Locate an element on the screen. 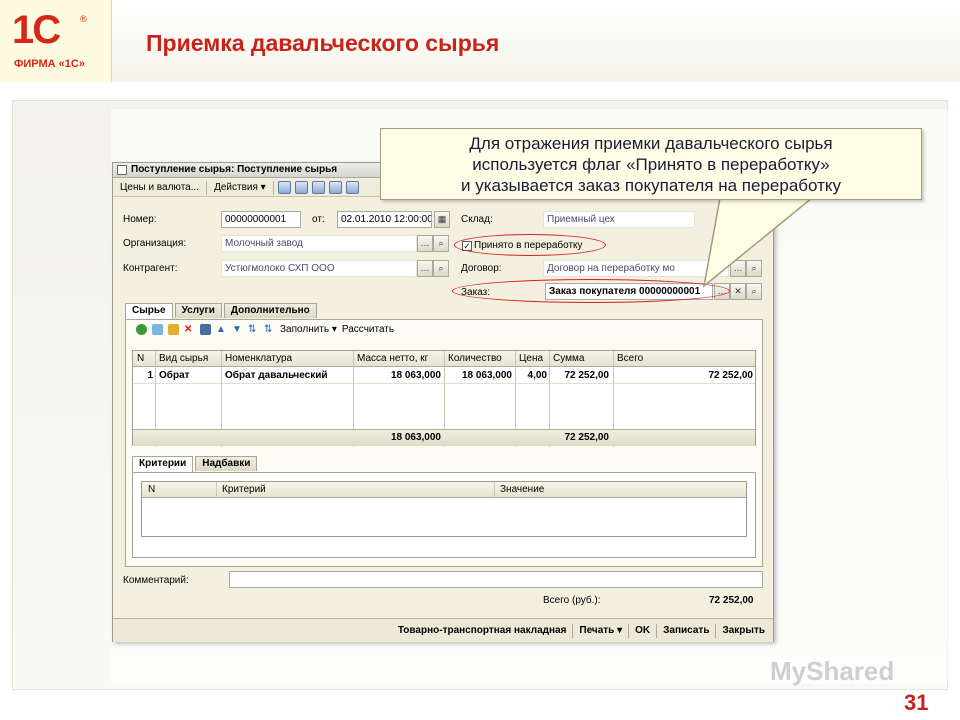 The width and height of the screenshot is (960, 720). col-price: Цена is located at coordinates (531, 358).